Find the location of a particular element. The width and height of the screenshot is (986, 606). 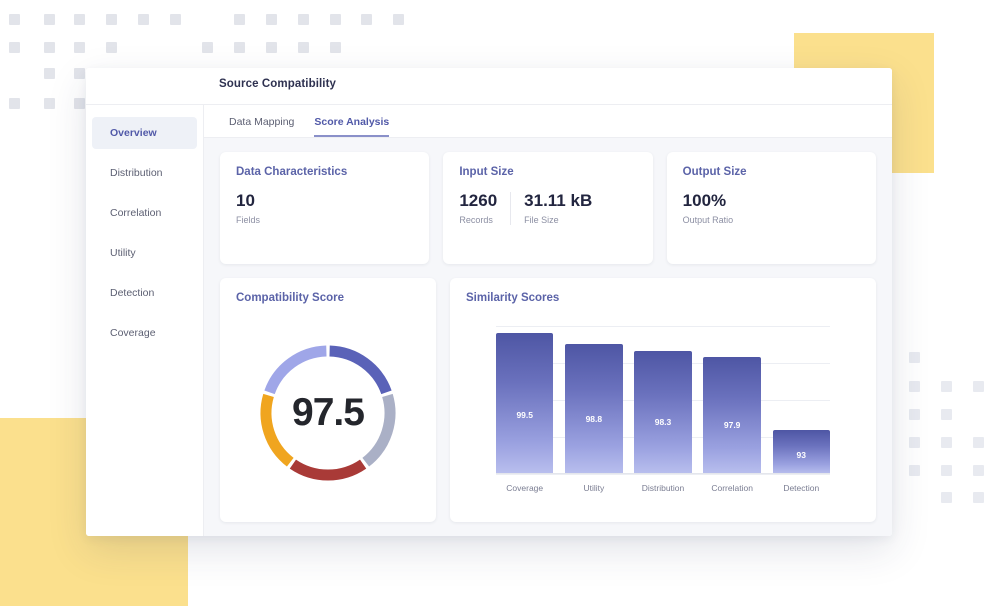

stat-label: File Size is located at coordinates (541, 219).